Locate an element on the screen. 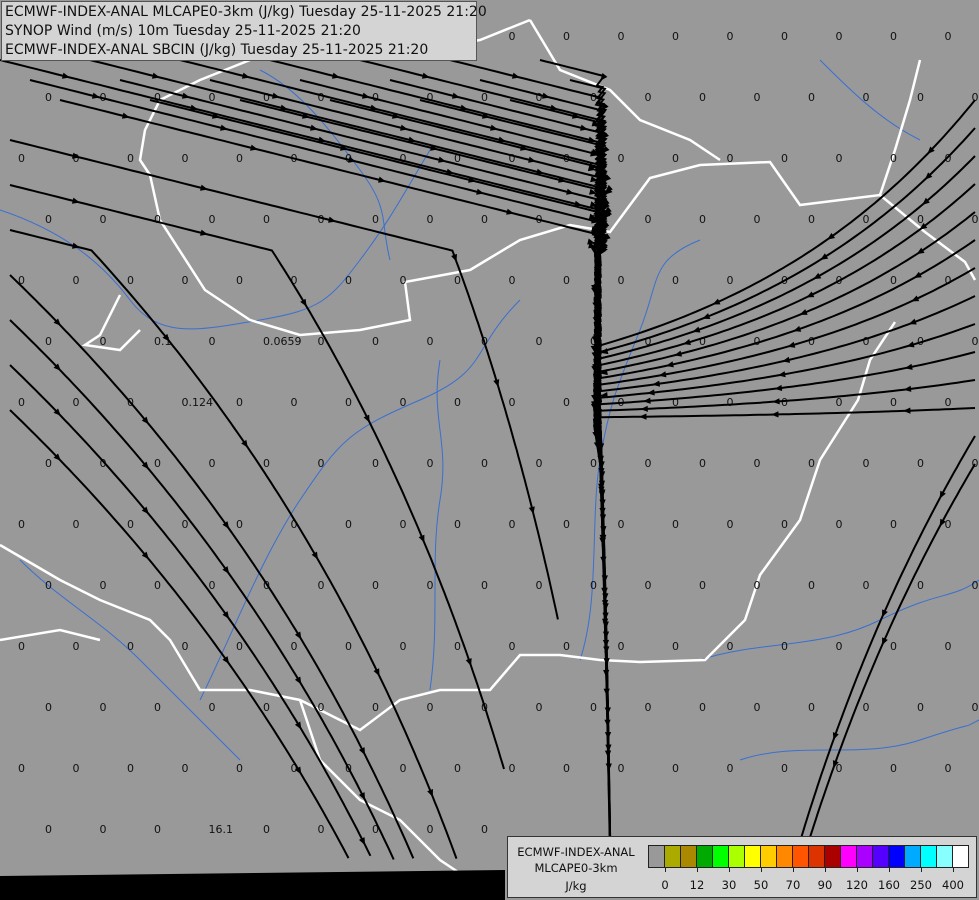 The width and height of the screenshot is (979, 900). legend-tick-label: 12 is located at coordinates (697, 885).